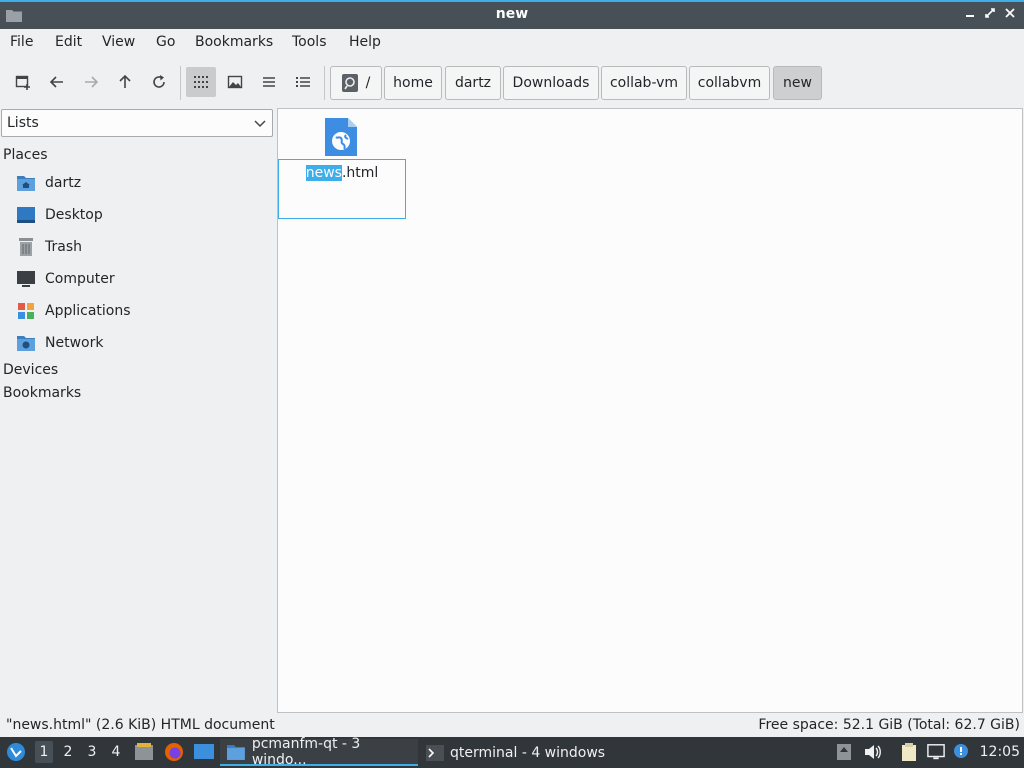 The width and height of the screenshot is (1024, 768). Describe the element at coordinates (365, 42) in the screenshot. I see `menu-help: Help` at that location.